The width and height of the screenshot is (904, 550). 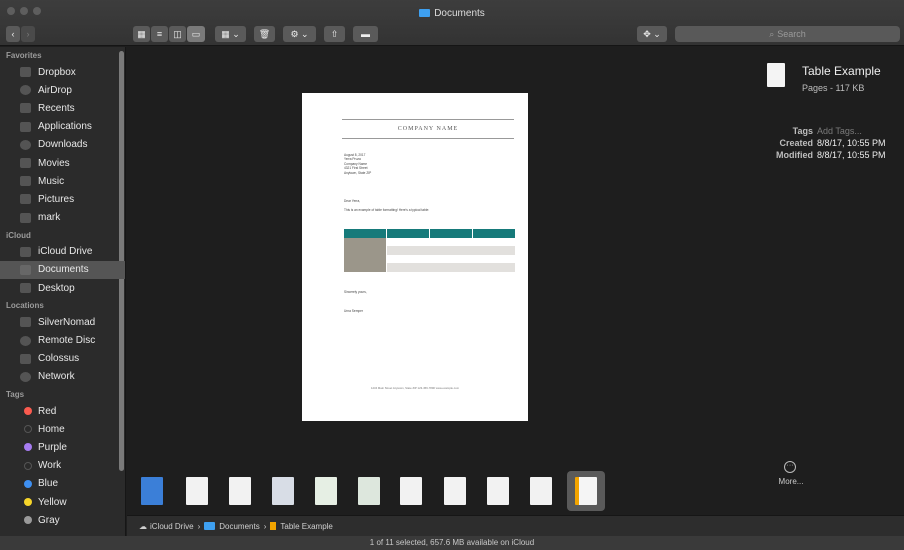 I want to click on chevron-right-icon: ›, so click(x=28, y=34).